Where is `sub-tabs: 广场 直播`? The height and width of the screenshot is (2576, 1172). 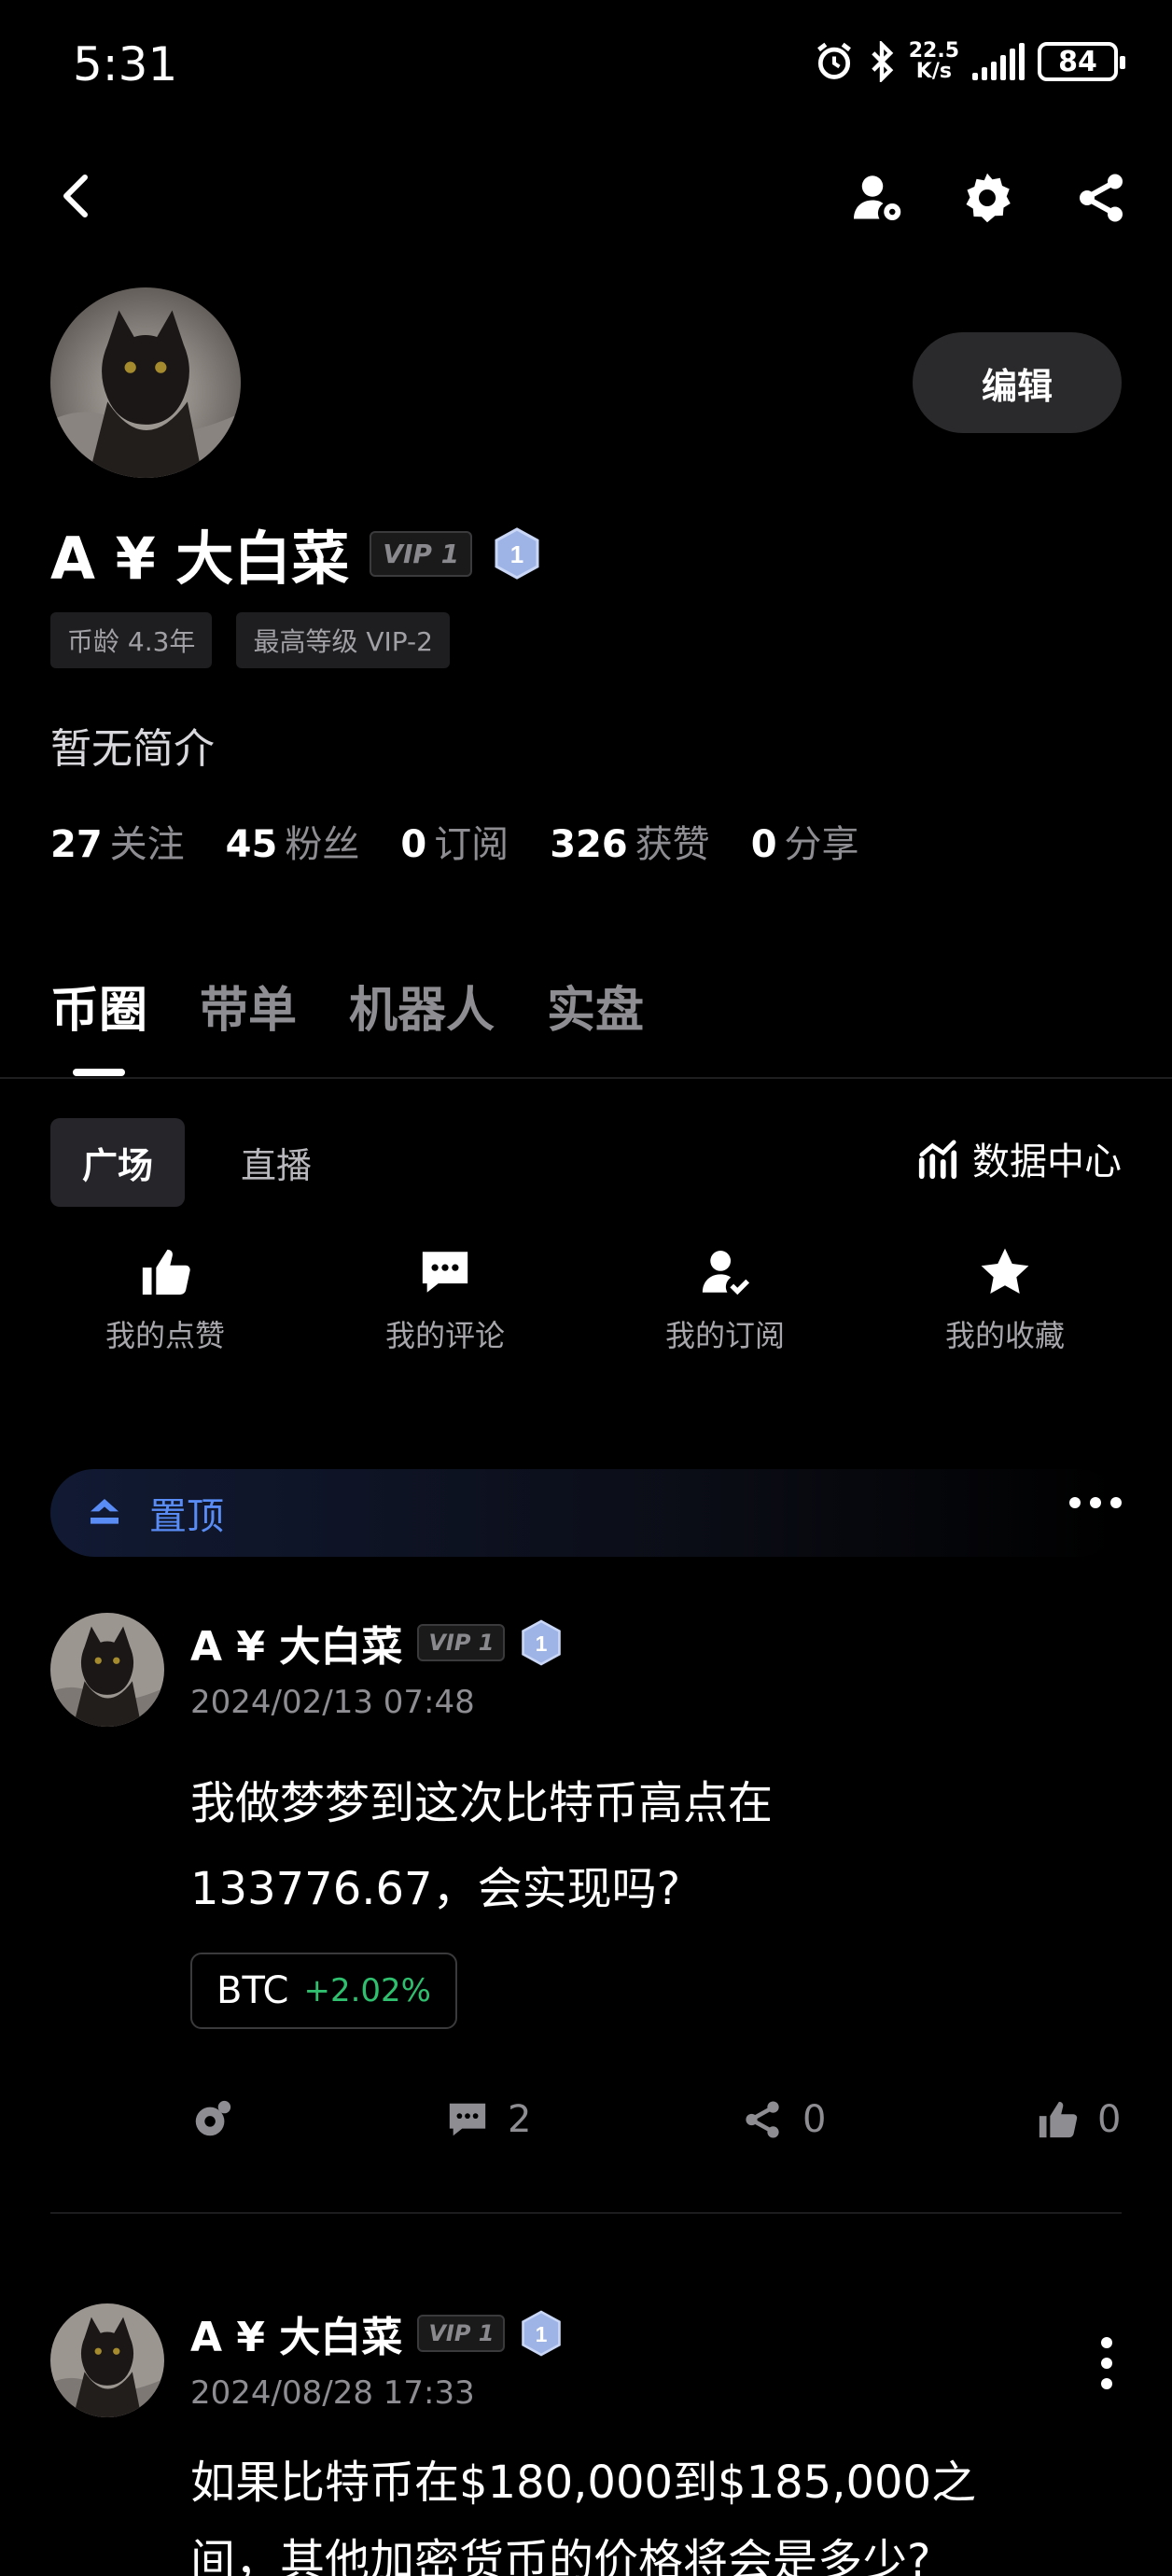
sub-tabs: 广场 直播 is located at coordinates (196, 1162).